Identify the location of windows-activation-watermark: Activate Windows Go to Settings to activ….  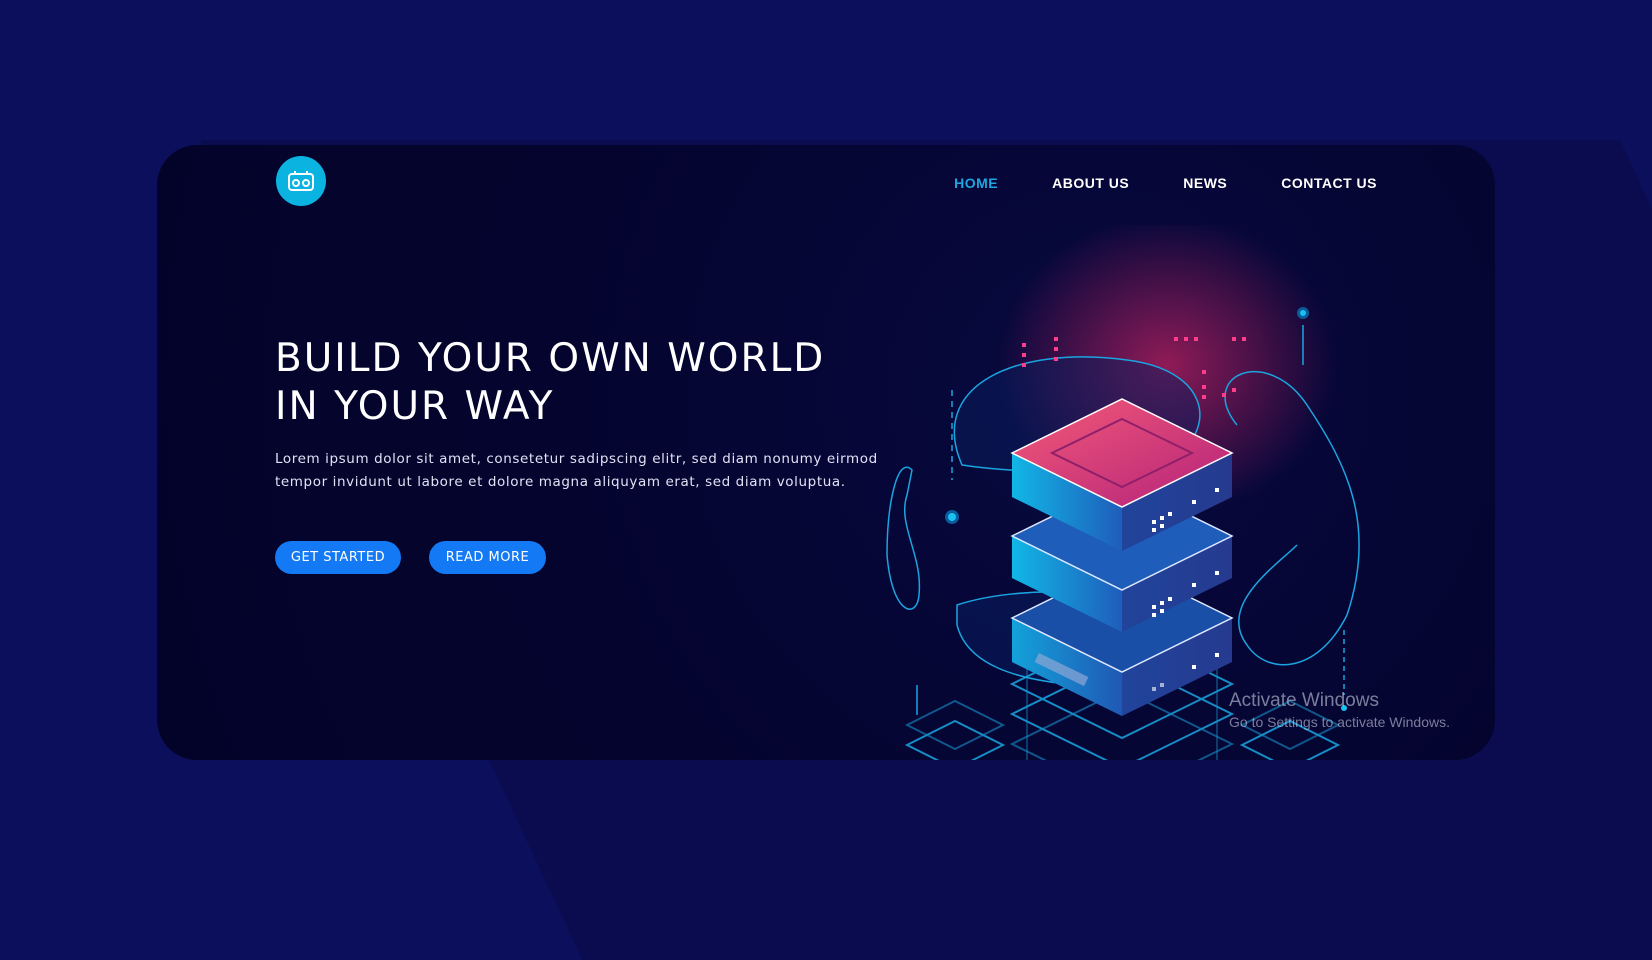
(1339, 710).